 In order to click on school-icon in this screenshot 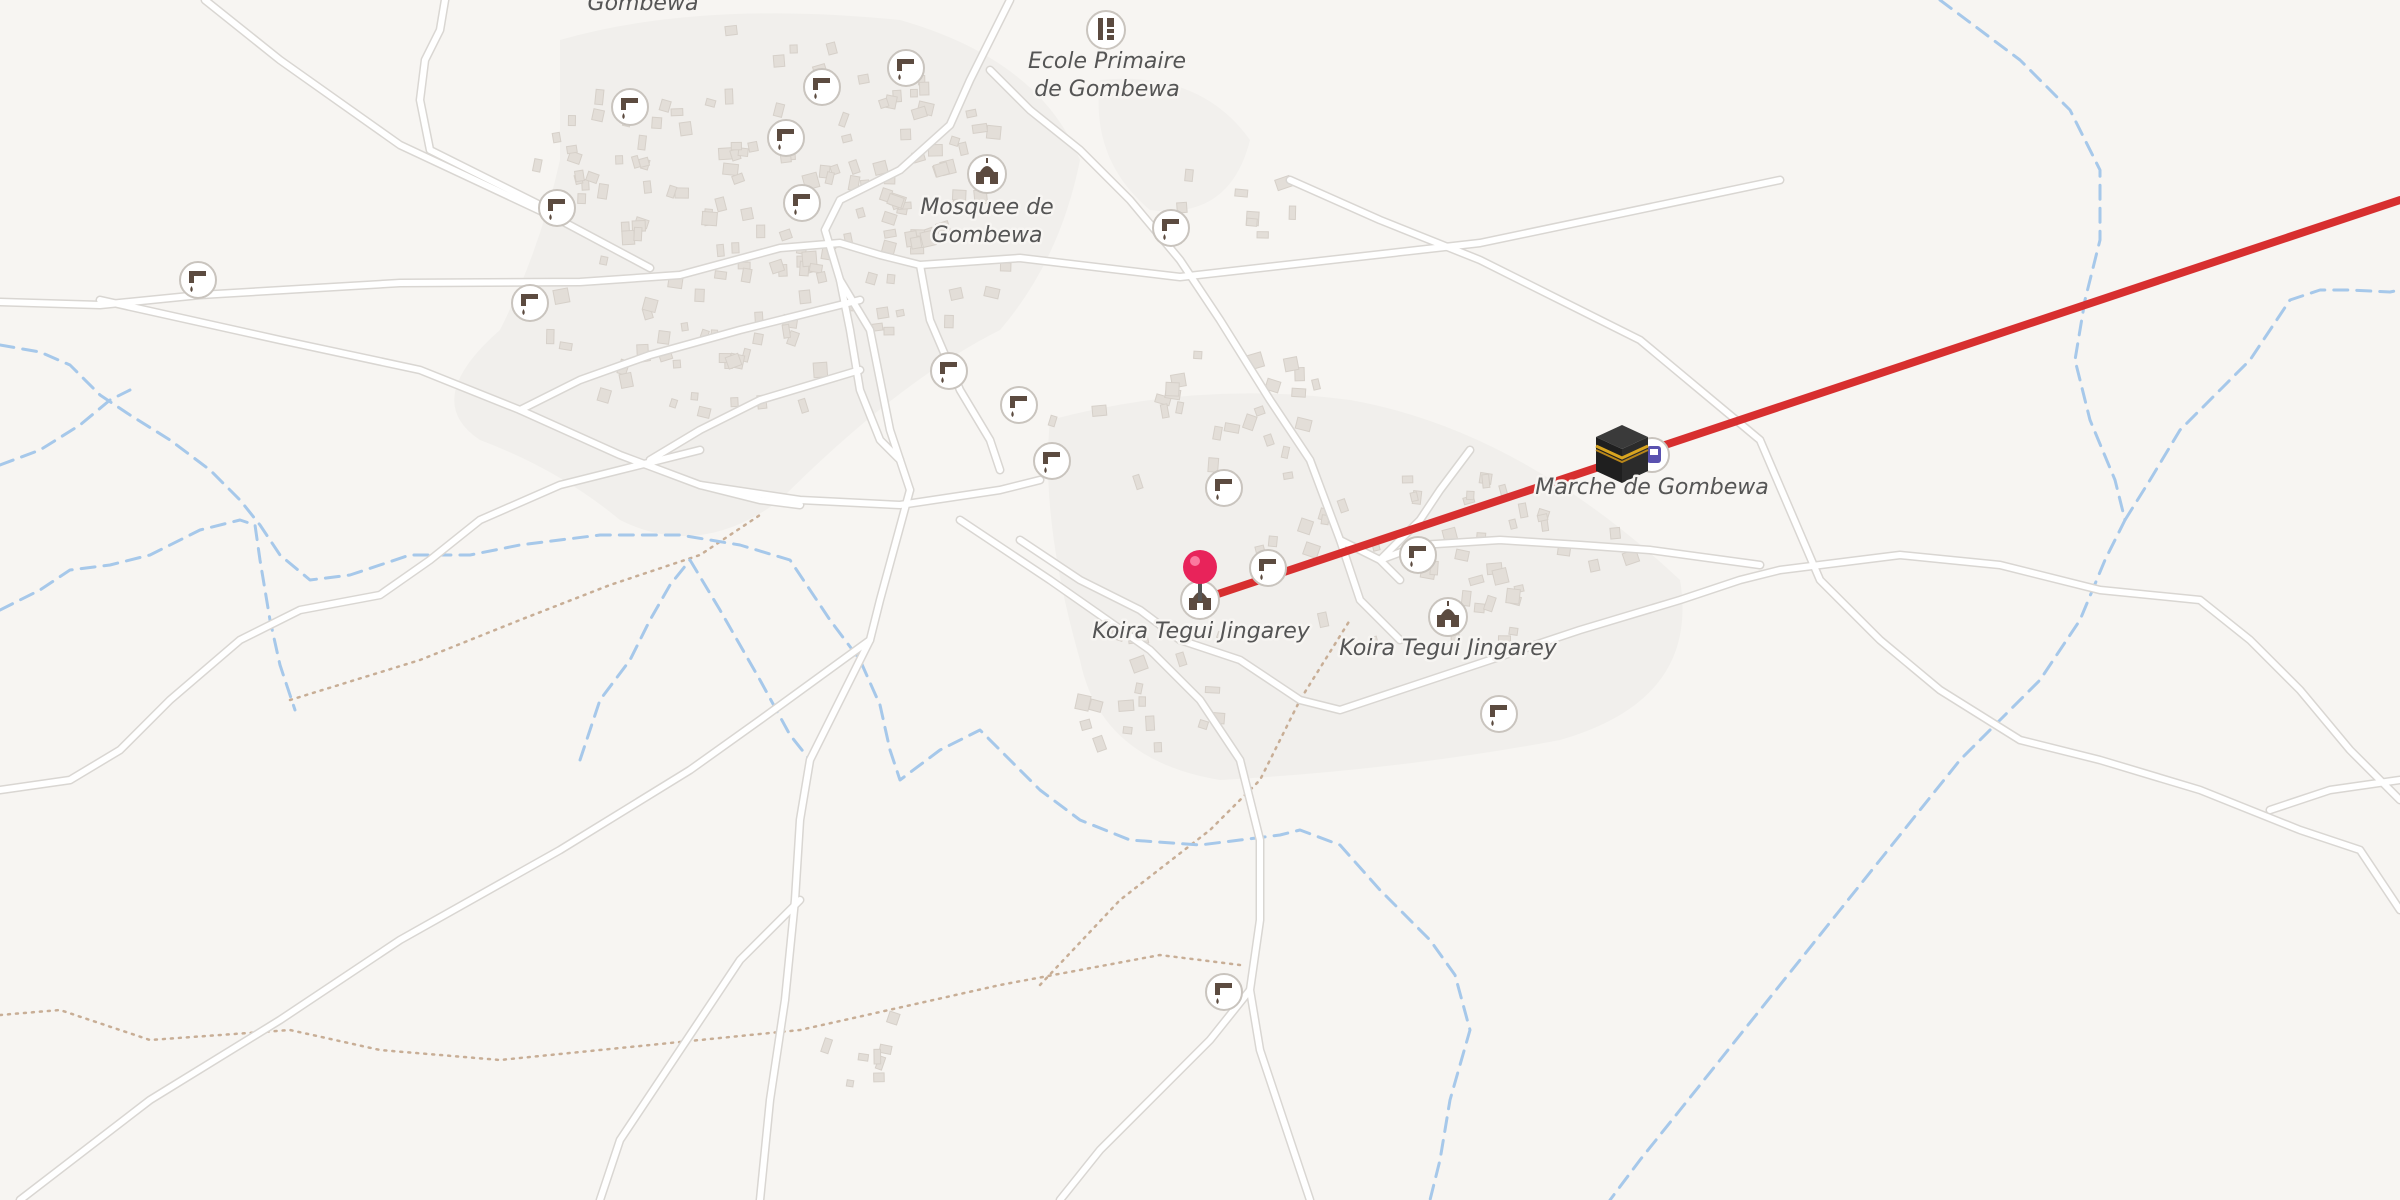, I will do `click(1106, 30)`.